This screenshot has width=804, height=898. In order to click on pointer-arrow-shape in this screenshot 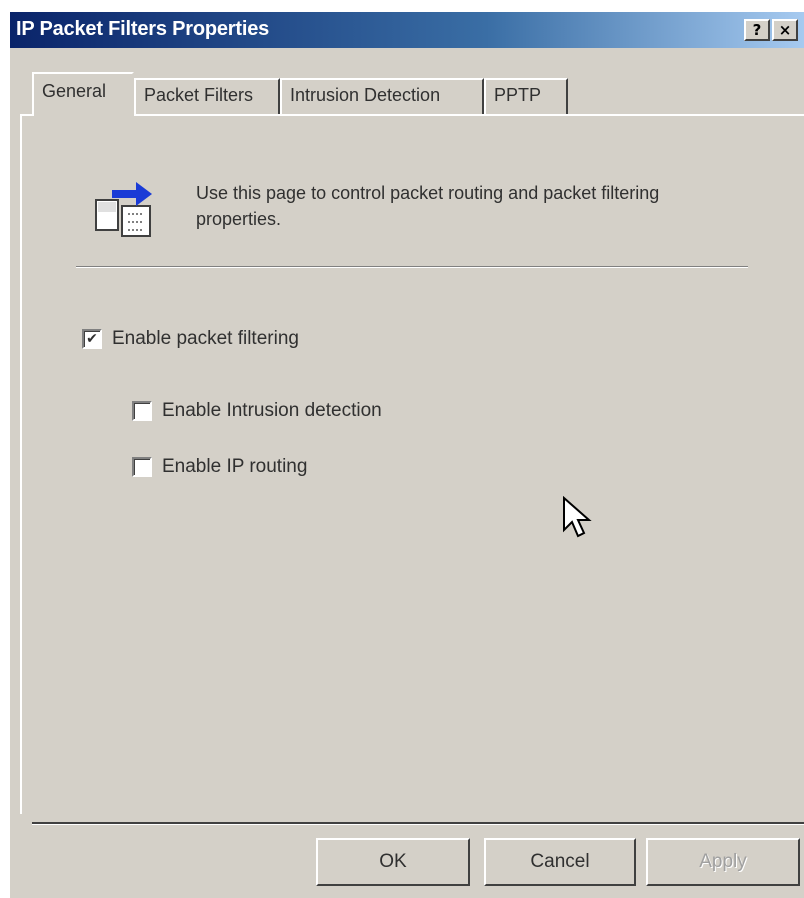, I will do `click(577, 517)`.